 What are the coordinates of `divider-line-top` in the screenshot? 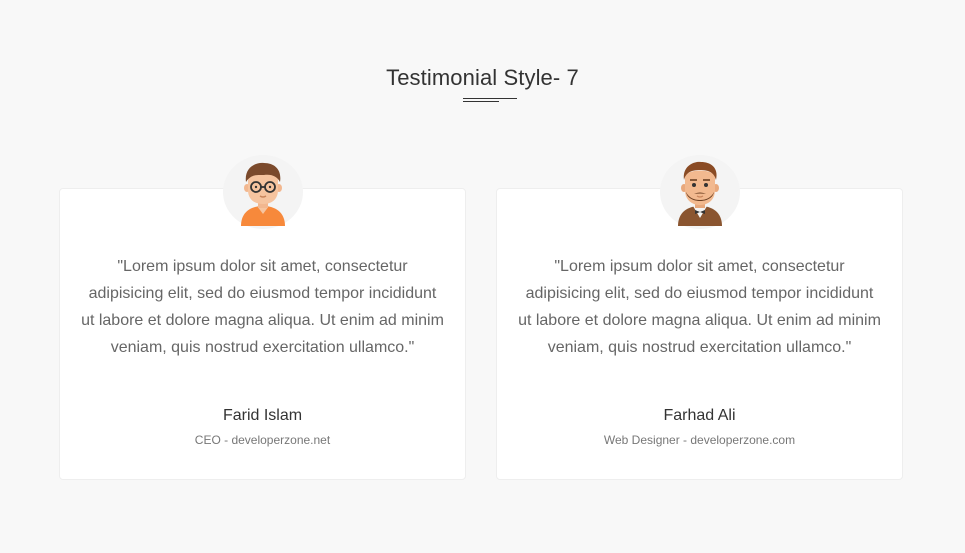 It's located at (490, 98).